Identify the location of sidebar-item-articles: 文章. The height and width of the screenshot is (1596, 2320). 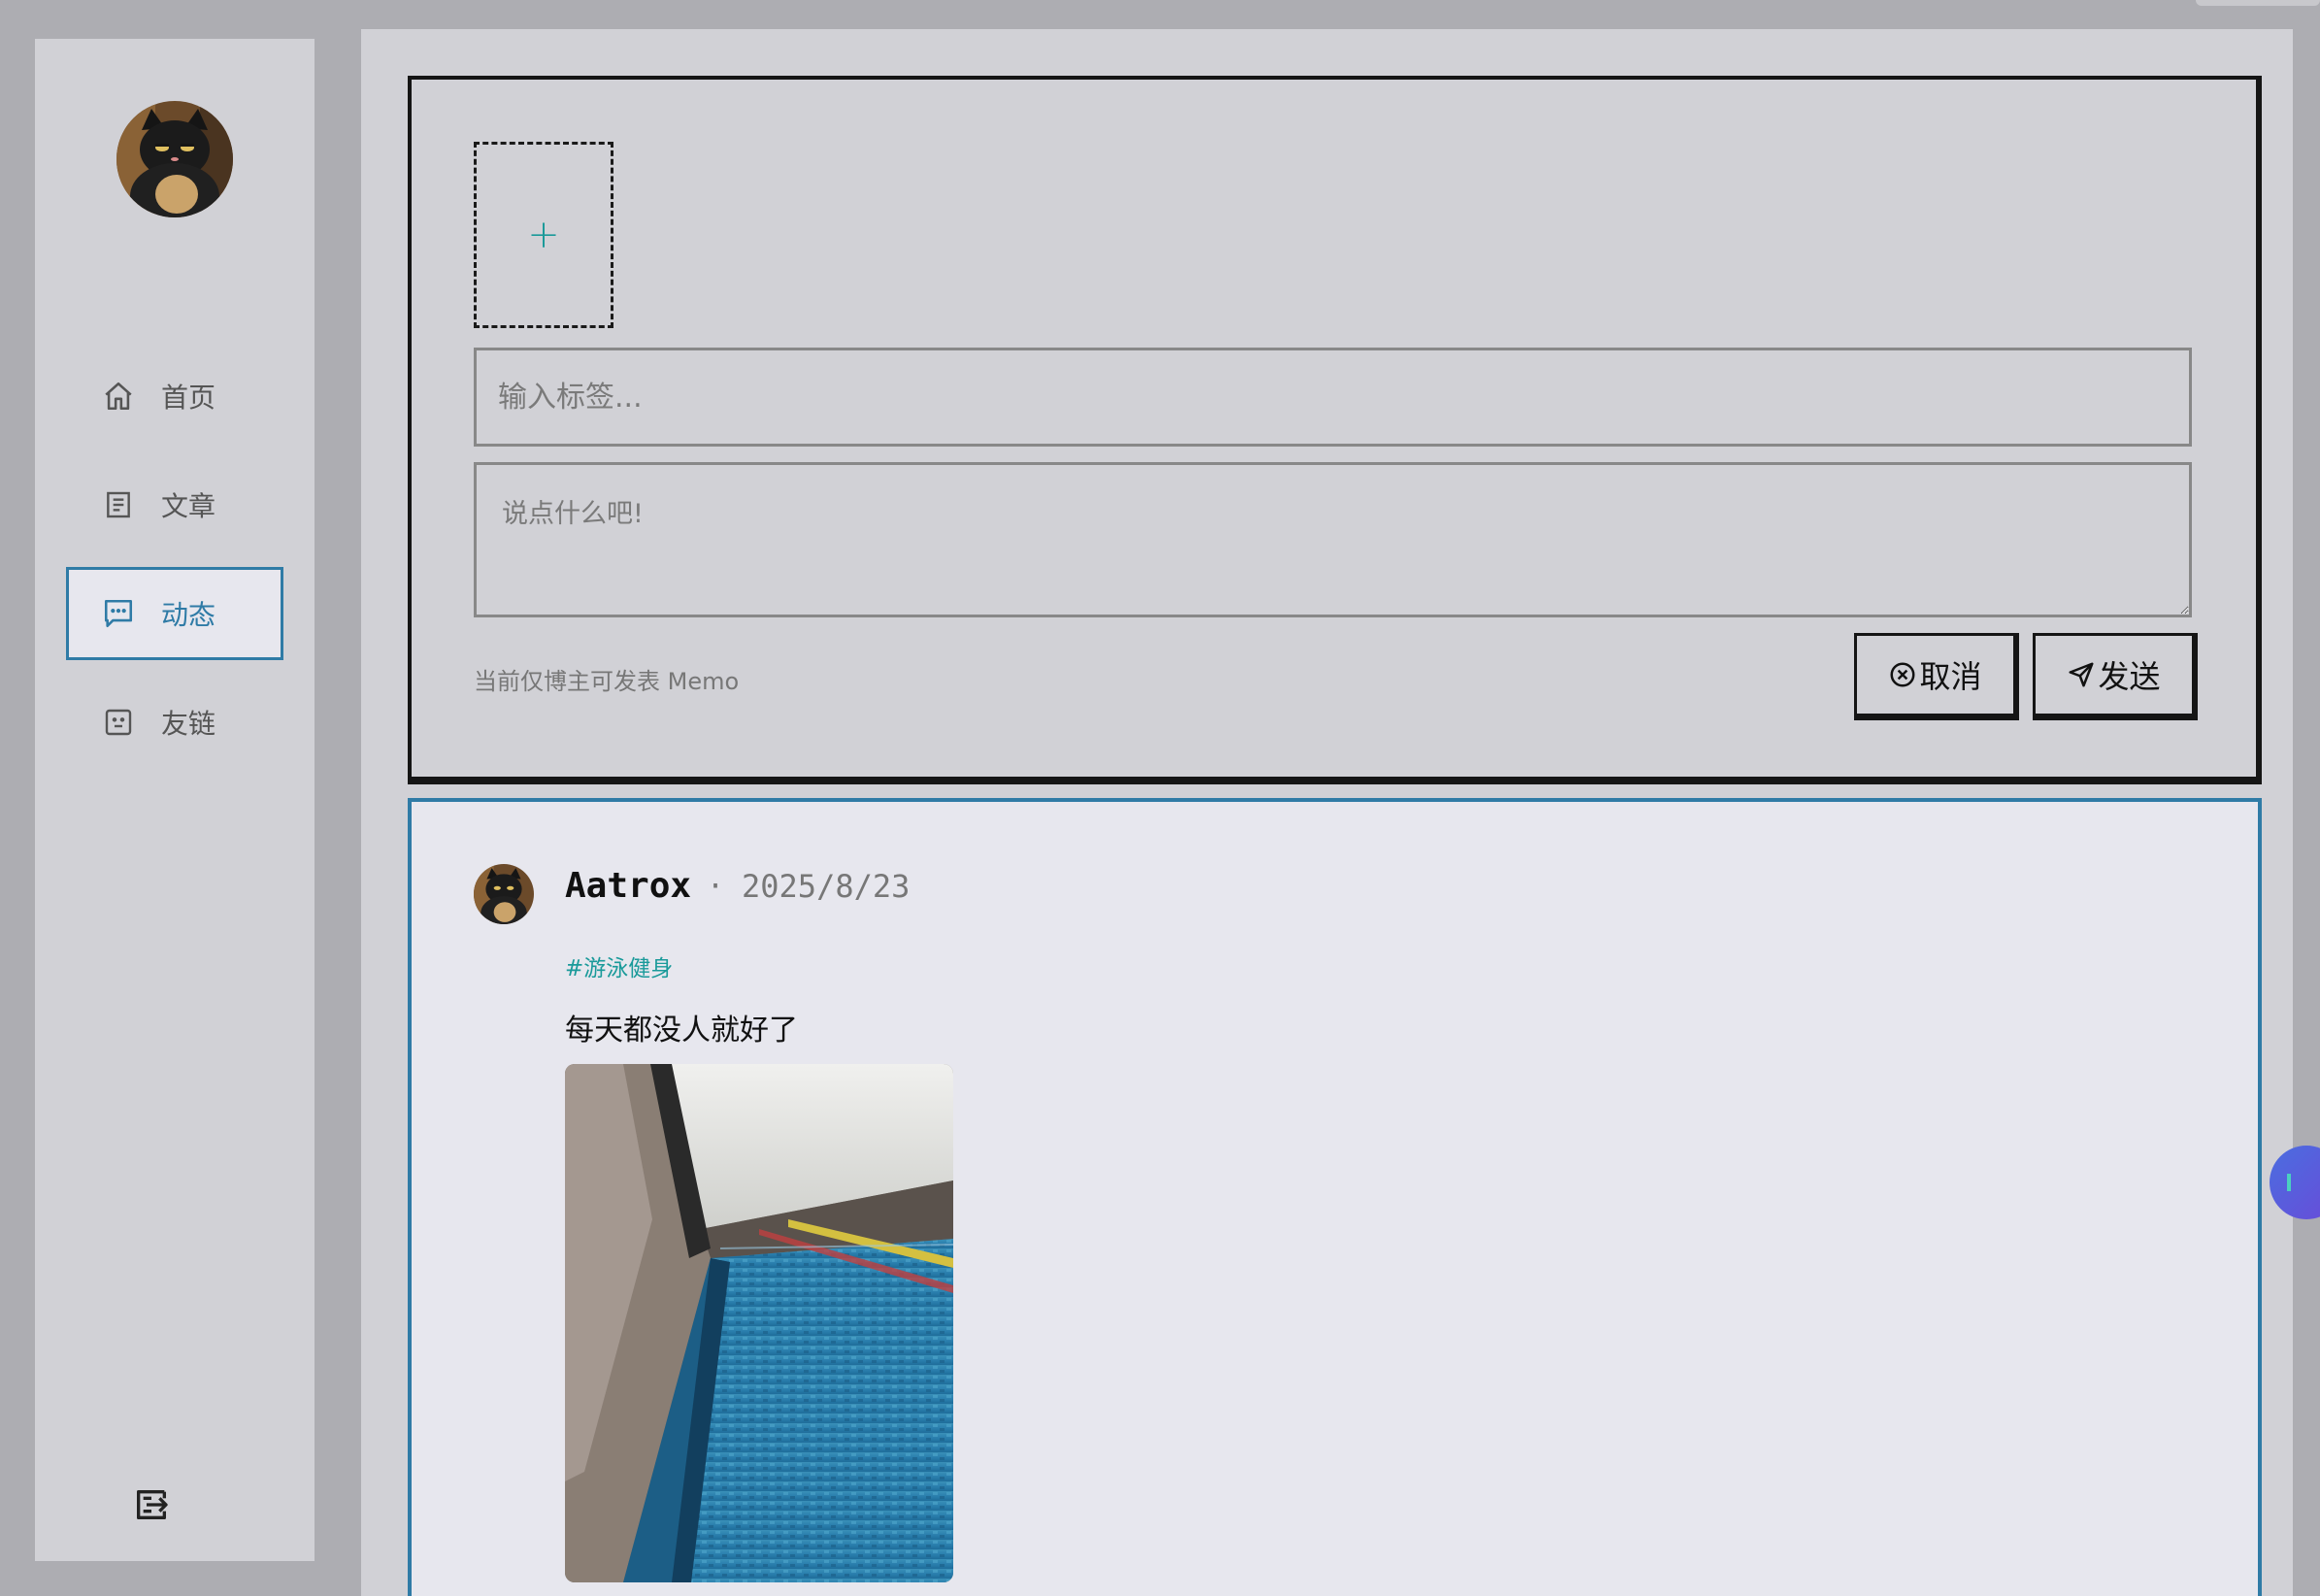
(174, 504).